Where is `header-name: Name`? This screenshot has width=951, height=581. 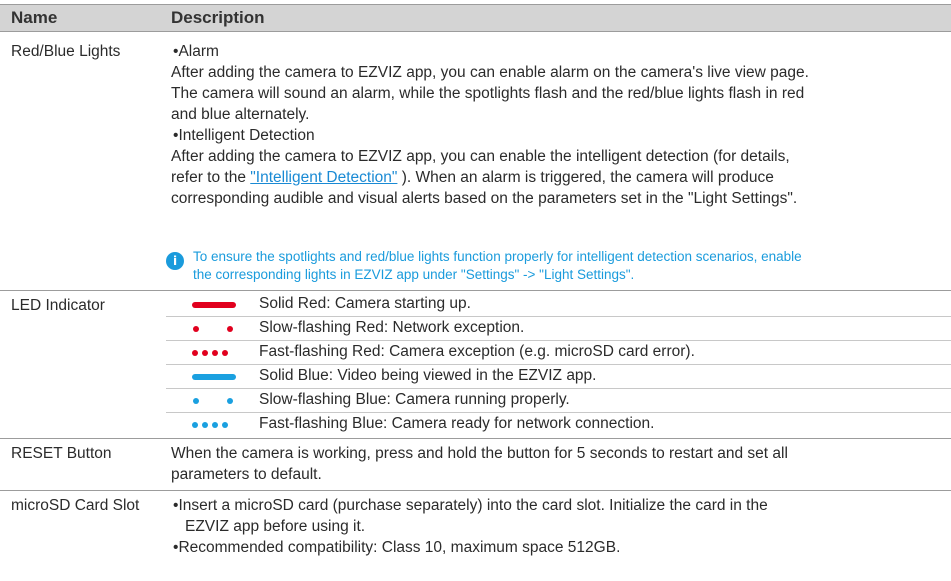 header-name: Name is located at coordinates (34, 17).